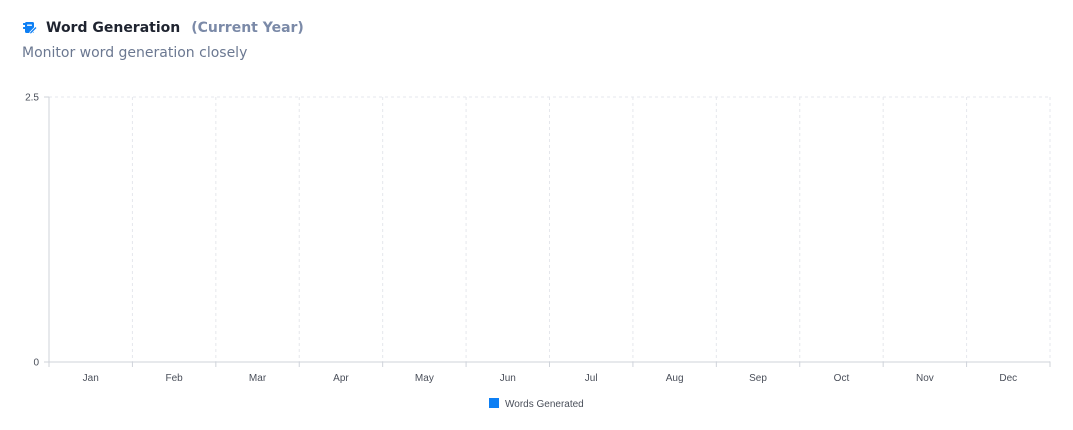  What do you see at coordinates (758, 378) in the screenshot?
I see `x-tick-label: Sep` at bounding box center [758, 378].